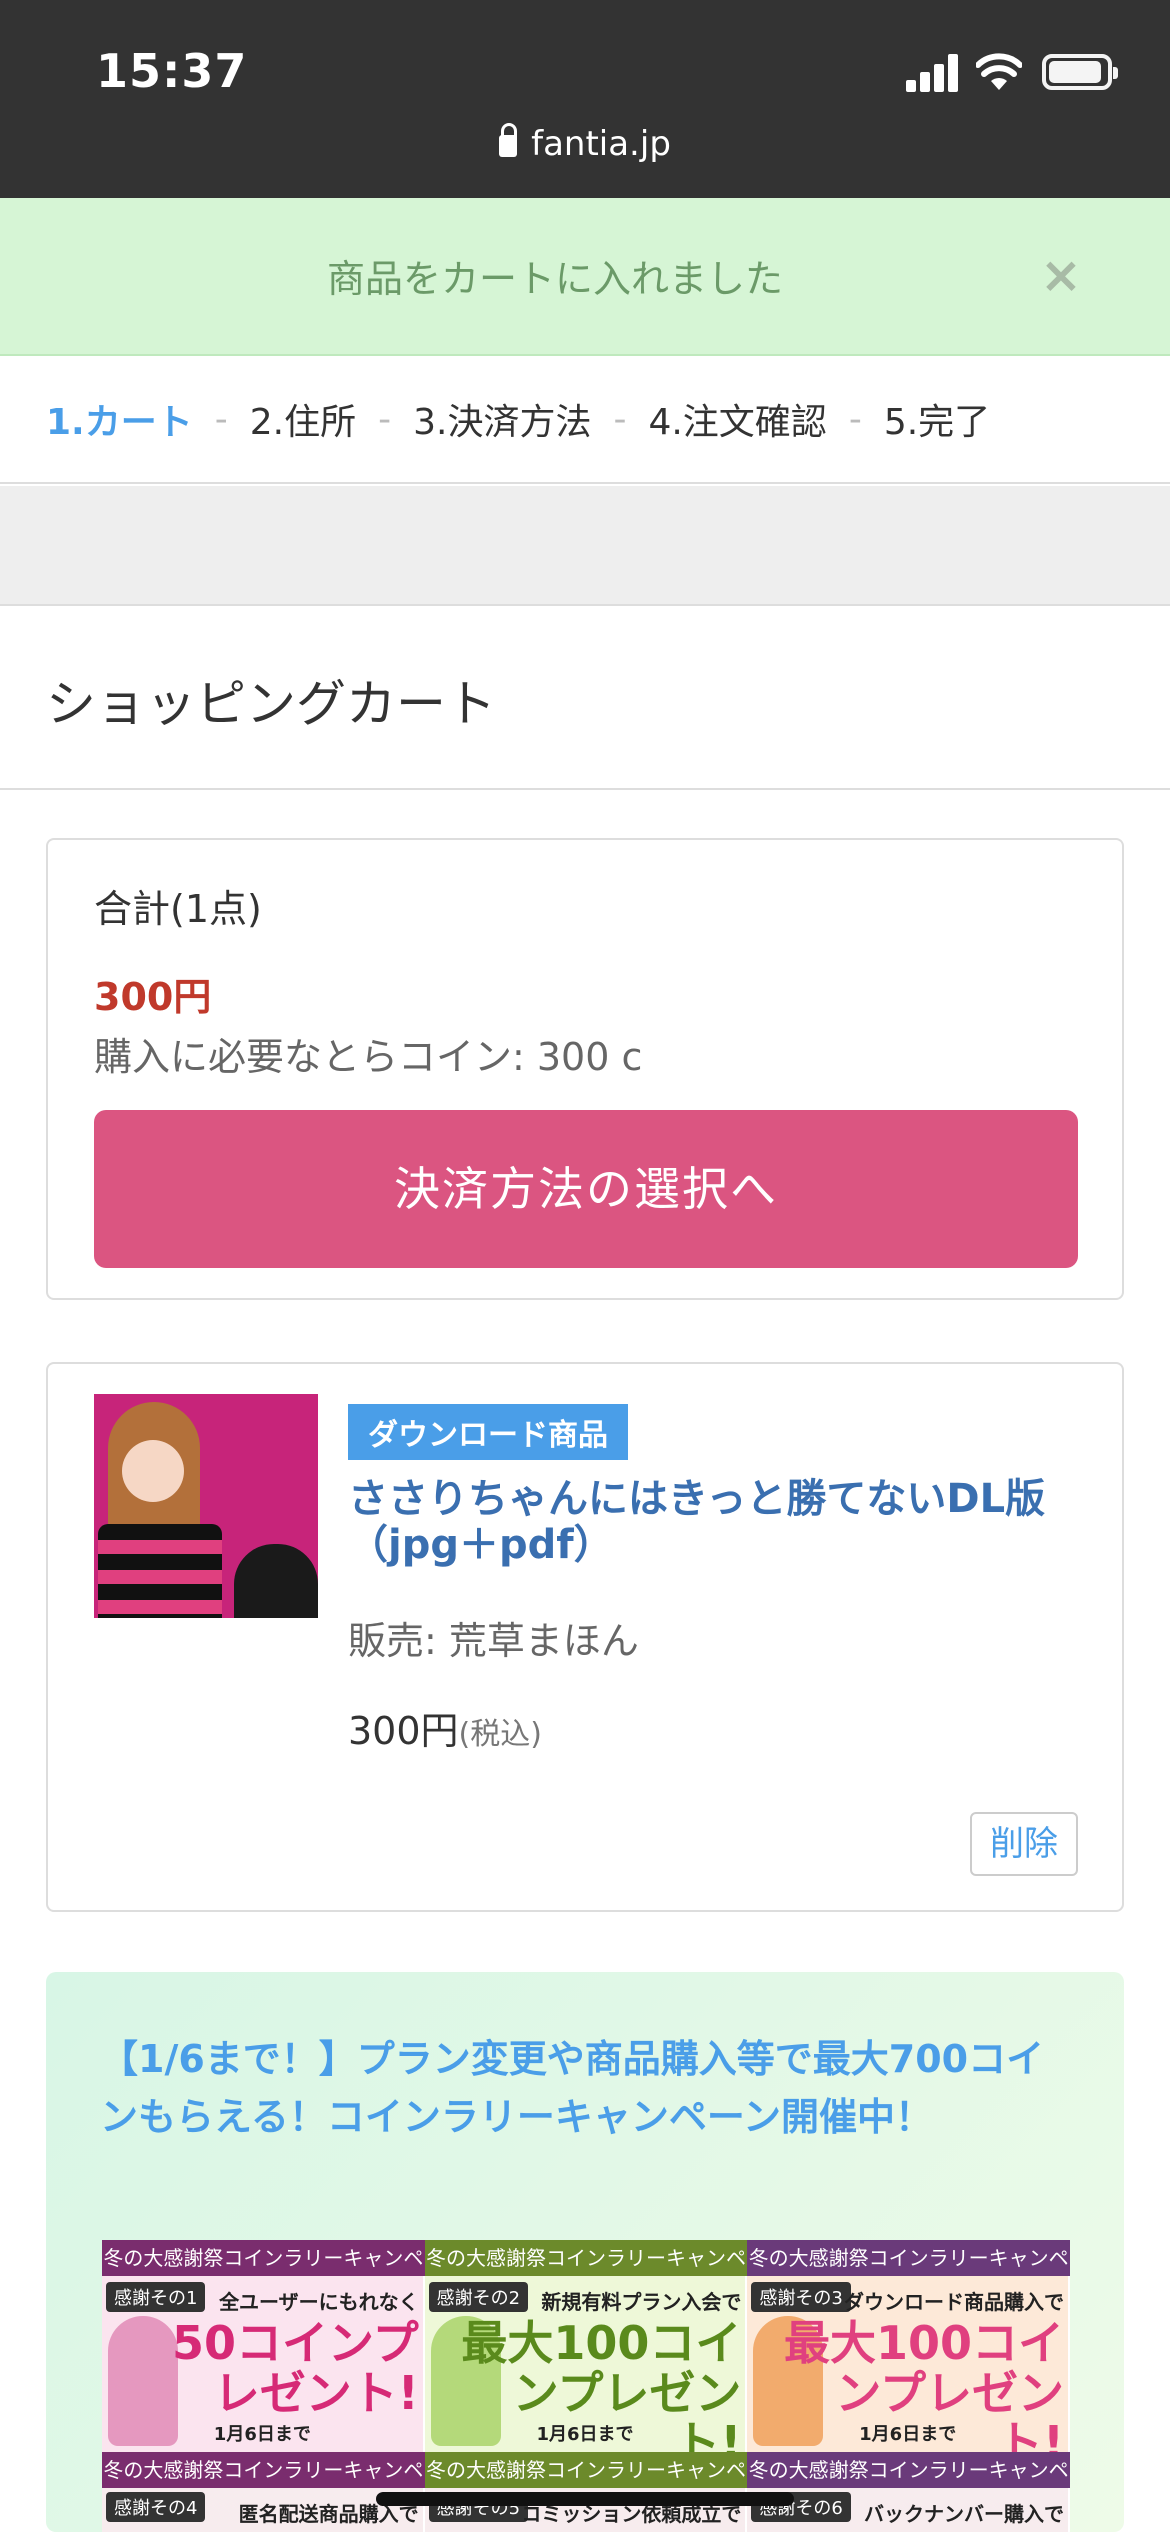 The width and height of the screenshot is (1170, 2532). What do you see at coordinates (508, 140) in the screenshot?
I see `lock-icon` at bounding box center [508, 140].